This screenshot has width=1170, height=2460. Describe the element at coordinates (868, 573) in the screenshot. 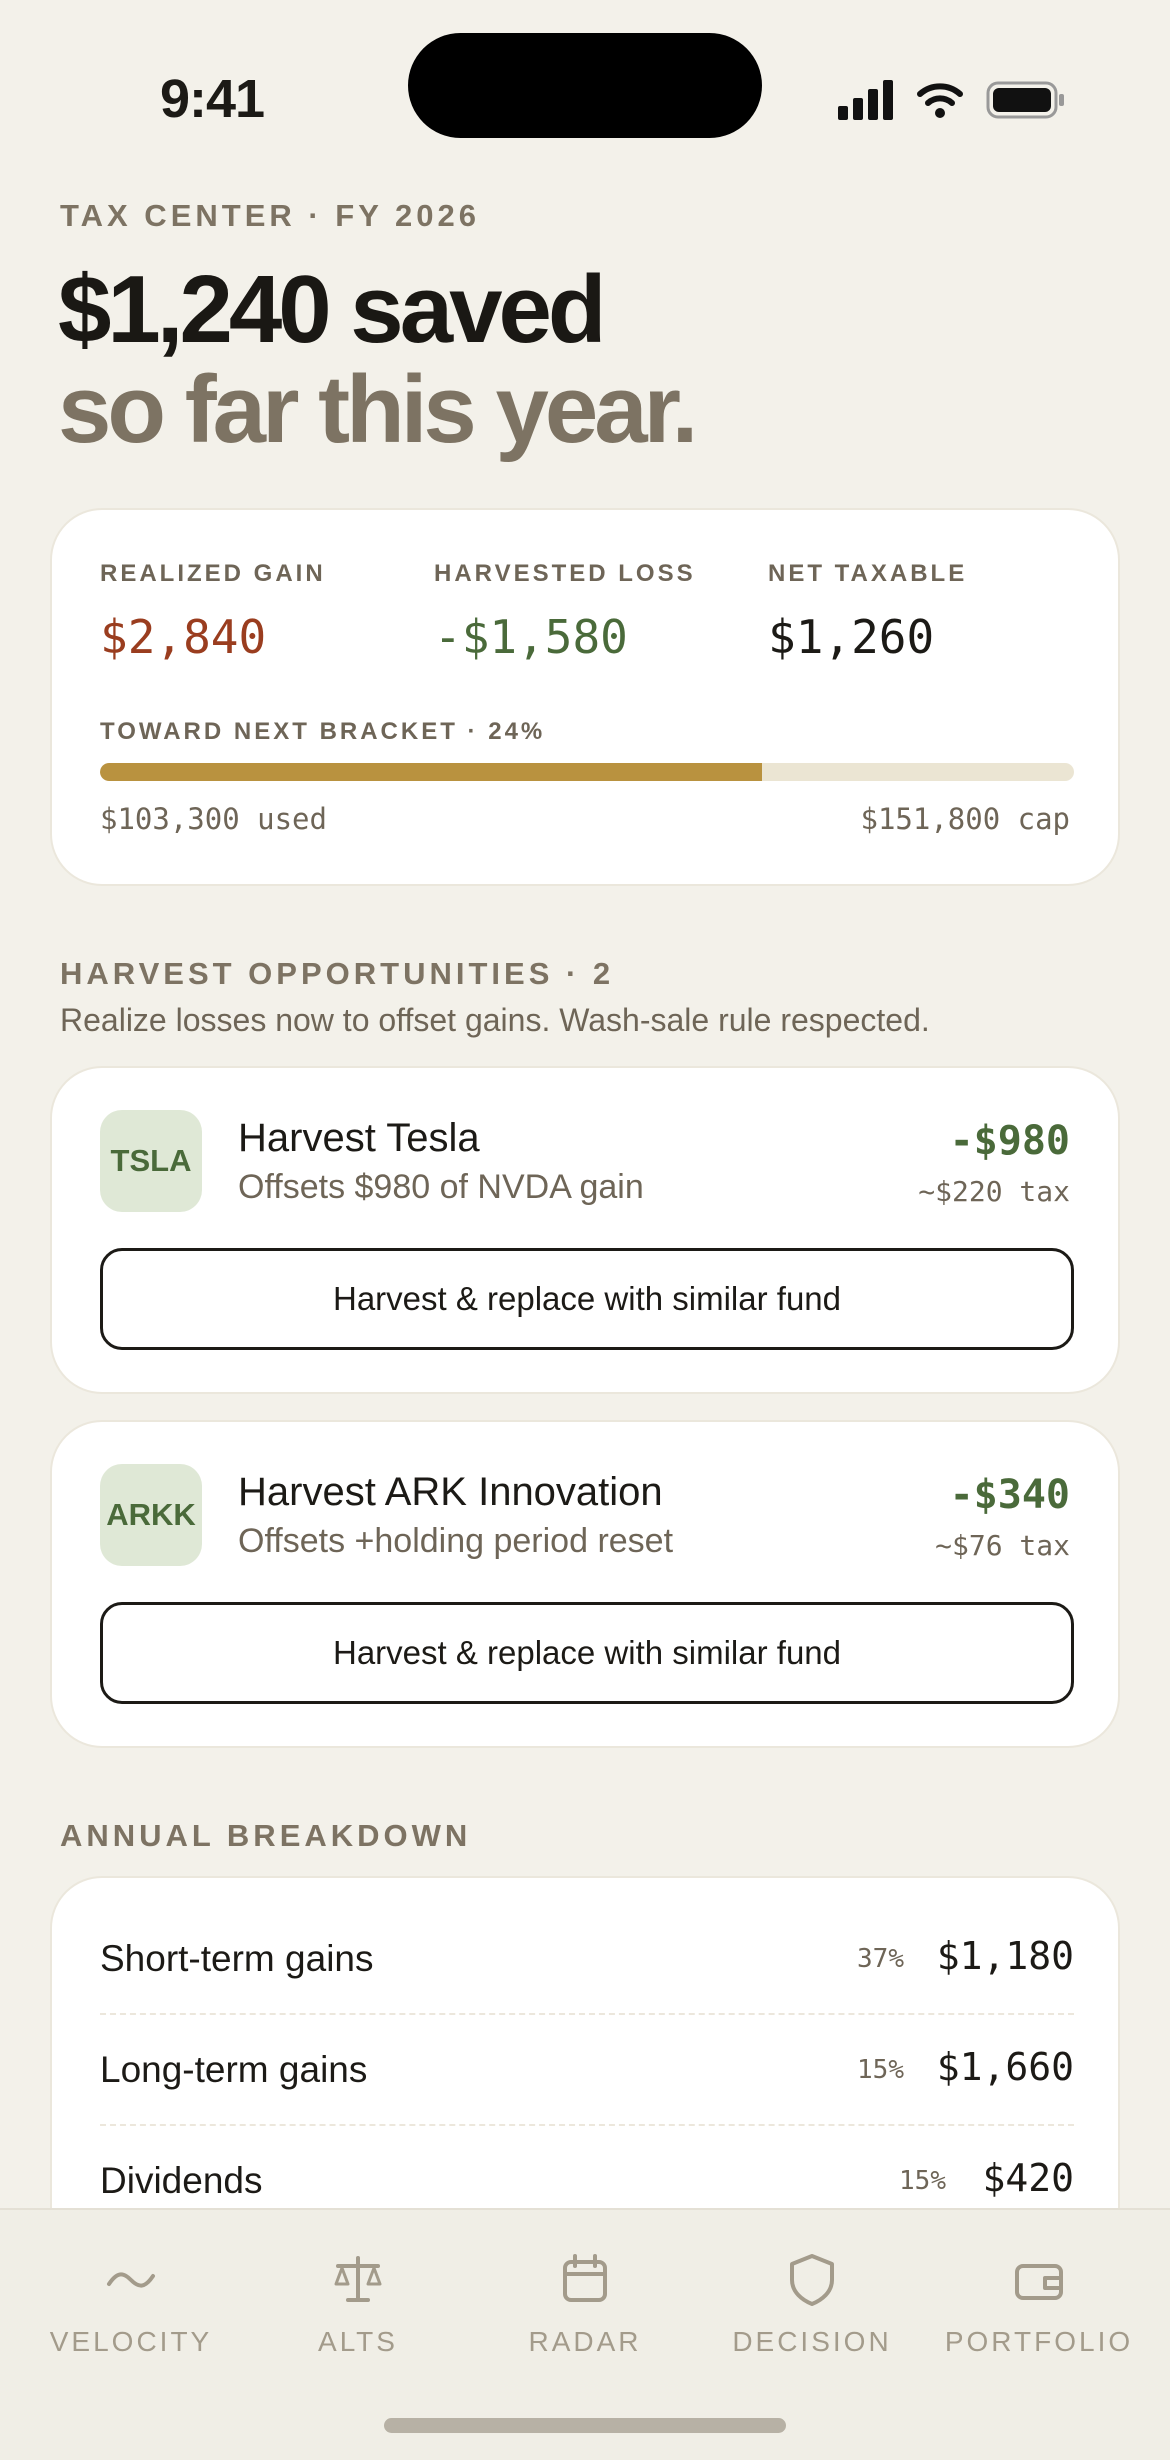

I see `stat-label: NET TAXABLE` at that location.